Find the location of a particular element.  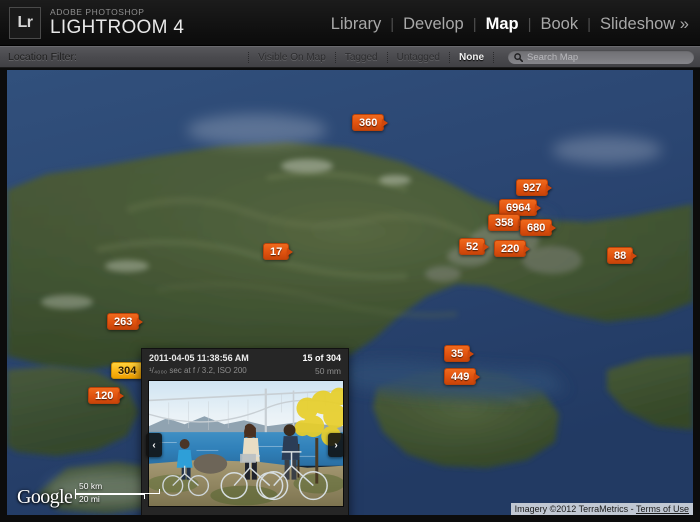

brand-text: ADOBE PHOTOSHOP LIGHTROOM 4 is located at coordinates (117, 23).